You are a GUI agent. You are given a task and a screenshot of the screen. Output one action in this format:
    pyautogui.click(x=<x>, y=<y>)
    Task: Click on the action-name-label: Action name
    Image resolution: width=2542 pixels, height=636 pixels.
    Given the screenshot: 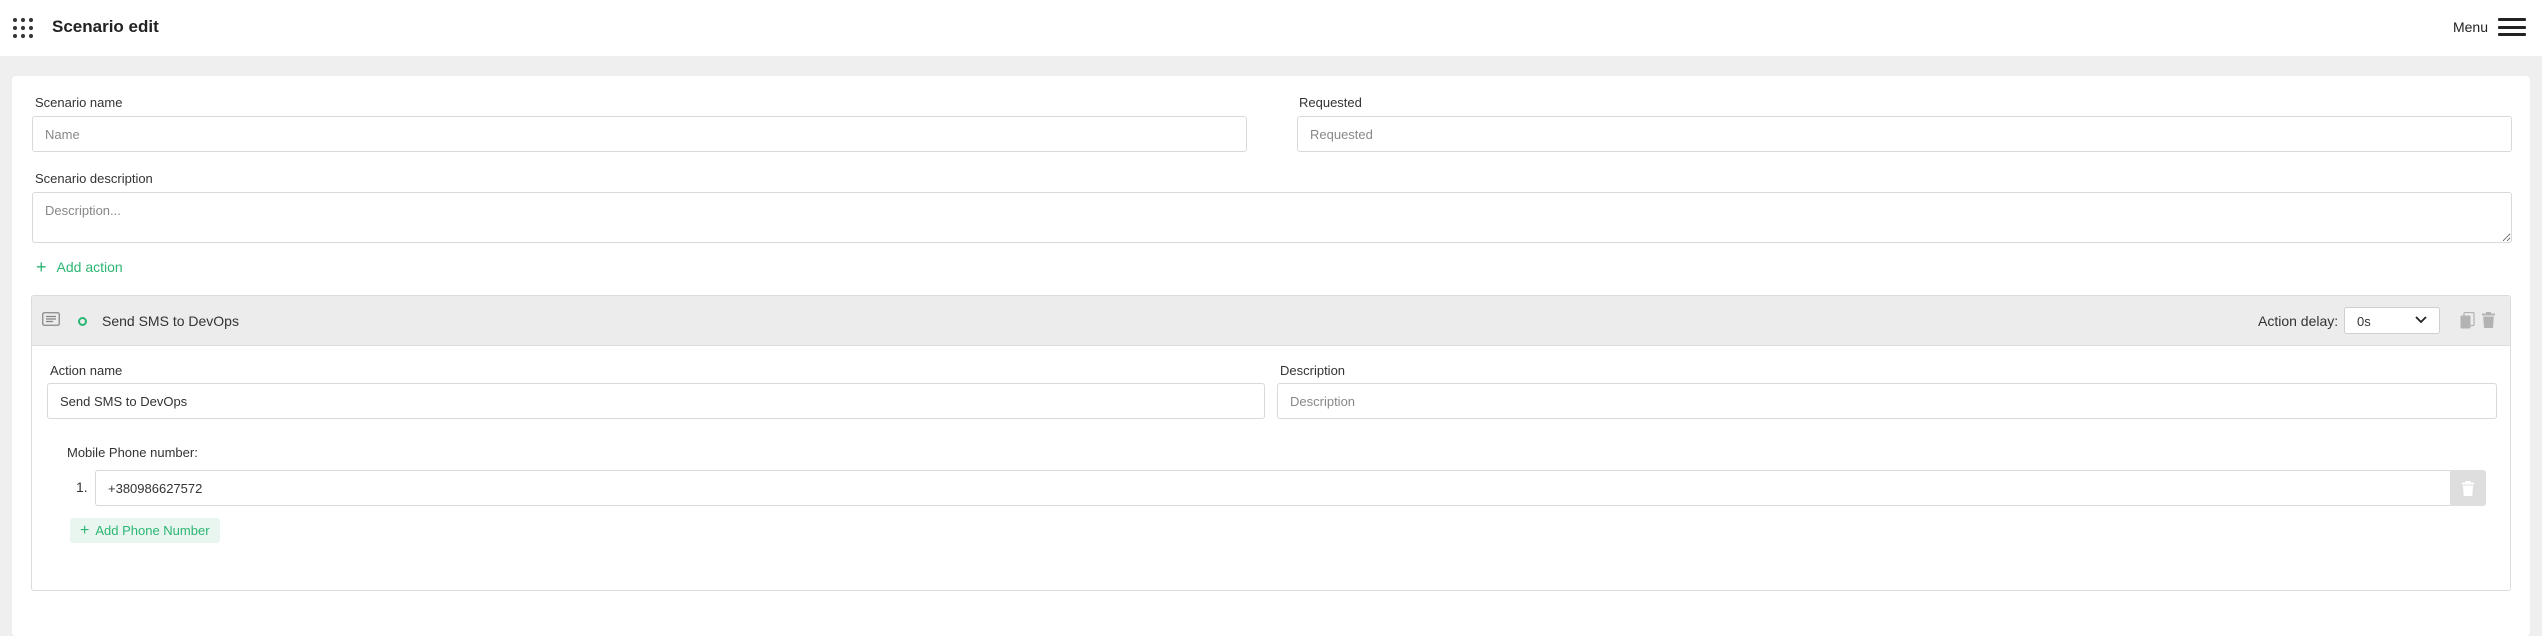 What is the action you would take?
    pyautogui.click(x=86, y=370)
    